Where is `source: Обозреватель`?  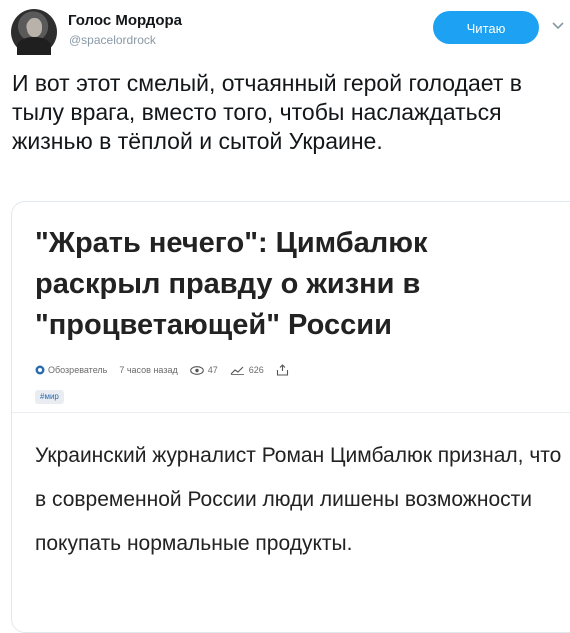
source: Обозреватель is located at coordinates (71, 370).